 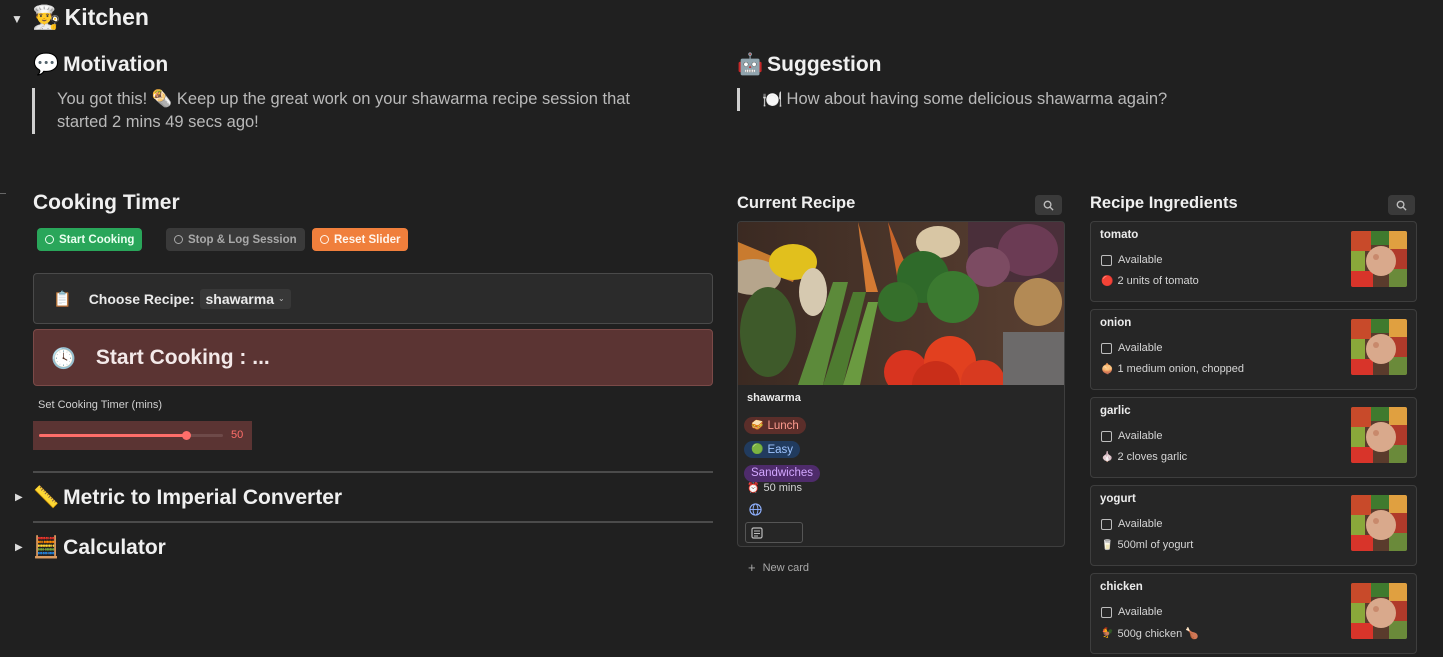 I want to click on converter-title: Metric to Imperial Converter, so click(x=203, y=497).